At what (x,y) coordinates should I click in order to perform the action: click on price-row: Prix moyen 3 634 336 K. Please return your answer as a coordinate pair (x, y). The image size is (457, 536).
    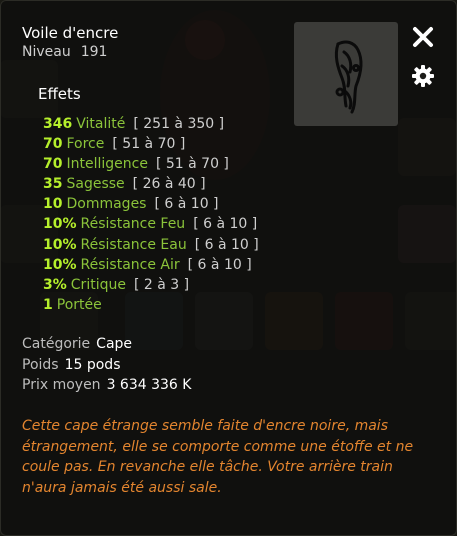
    Looking at the image, I should click on (106, 385).